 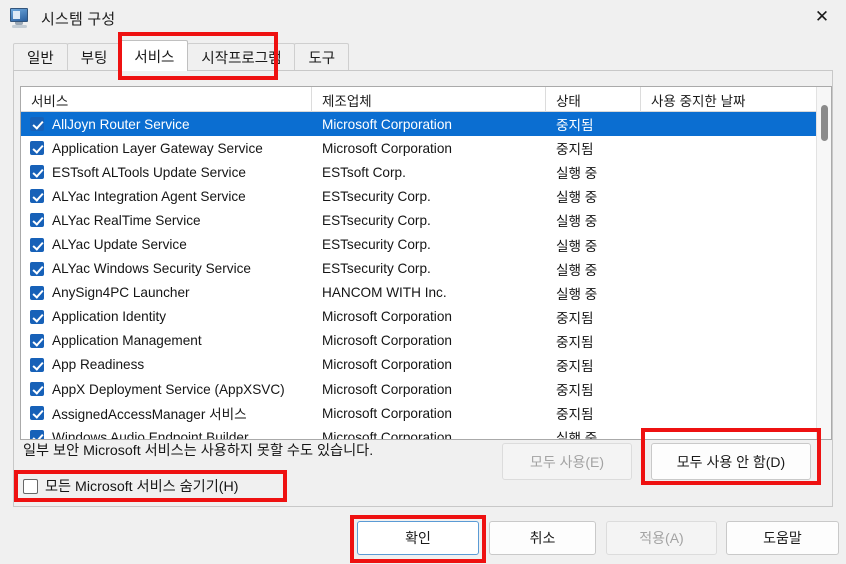 I want to click on cell-service-name: ALYac Update Service, so click(x=119, y=245).